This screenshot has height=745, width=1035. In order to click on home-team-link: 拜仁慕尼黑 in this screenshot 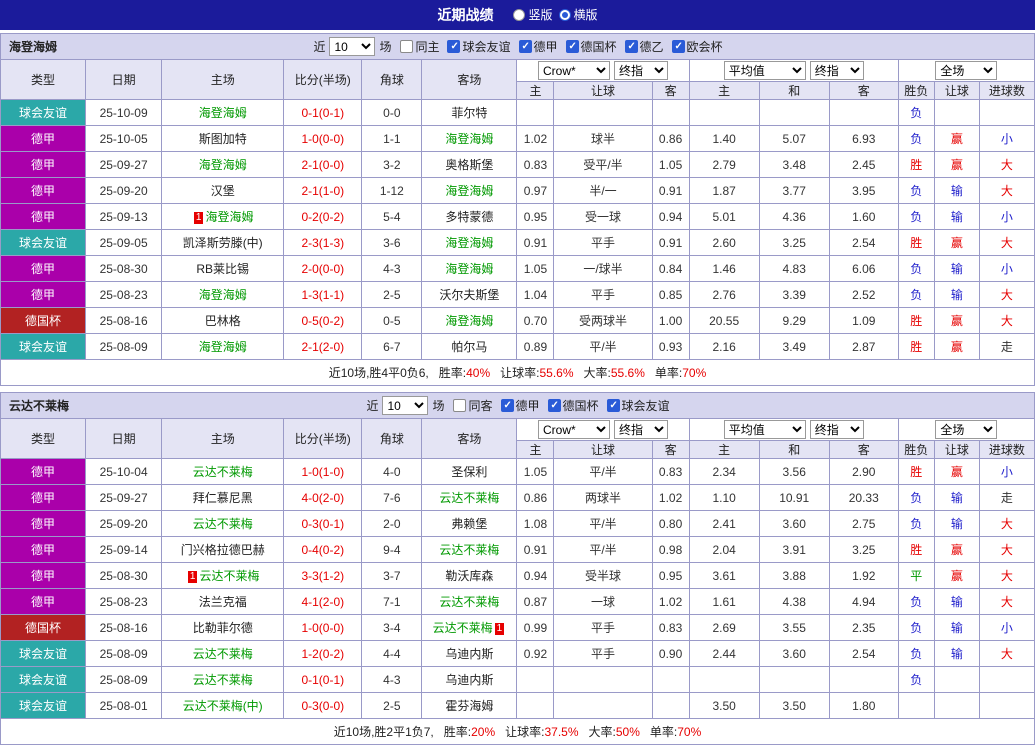, I will do `click(223, 498)`.